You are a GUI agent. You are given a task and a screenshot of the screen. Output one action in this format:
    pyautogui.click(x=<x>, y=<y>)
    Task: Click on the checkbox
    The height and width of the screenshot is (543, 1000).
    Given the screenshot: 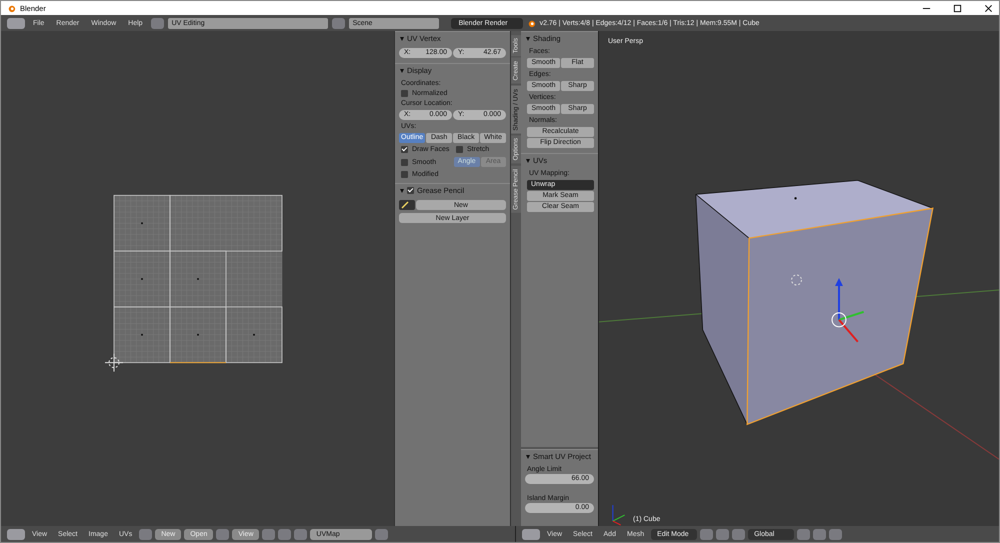 What is the action you would take?
    pyautogui.click(x=410, y=190)
    